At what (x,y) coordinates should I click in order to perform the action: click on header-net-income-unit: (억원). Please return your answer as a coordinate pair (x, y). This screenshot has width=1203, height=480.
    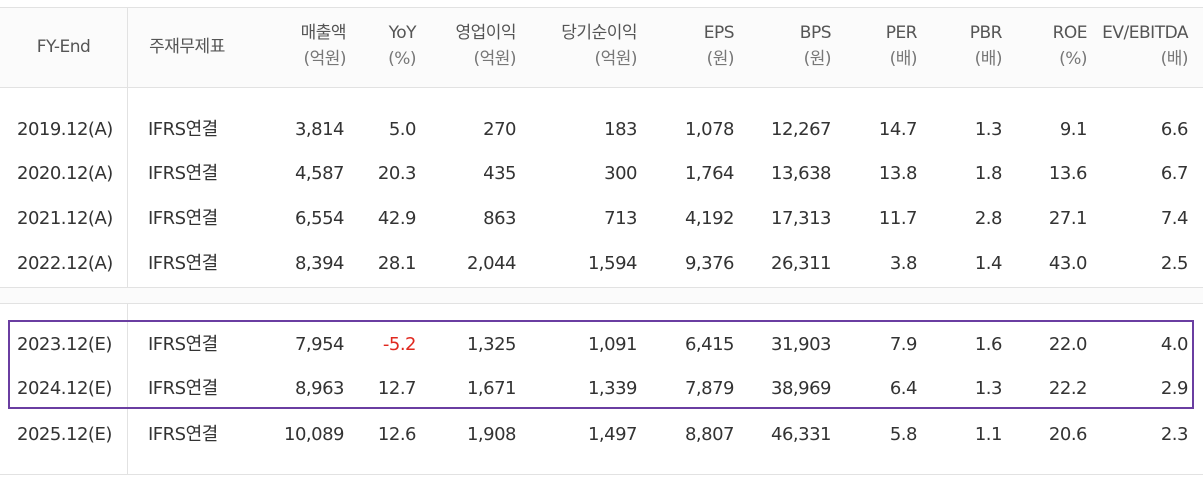
    Looking at the image, I should click on (615, 59).